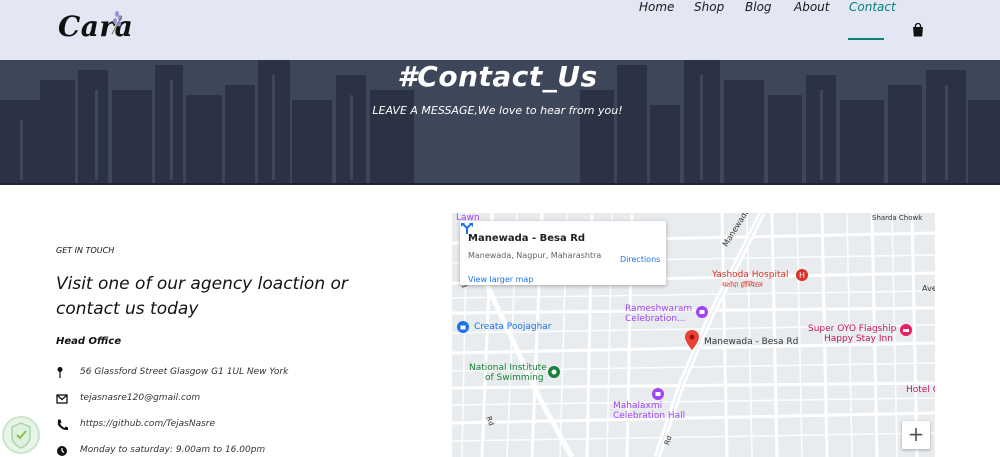  What do you see at coordinates (500, 279) in the screenshot?
I see `view-larger-map-link: View larger map` at bounding box center [500, 279].